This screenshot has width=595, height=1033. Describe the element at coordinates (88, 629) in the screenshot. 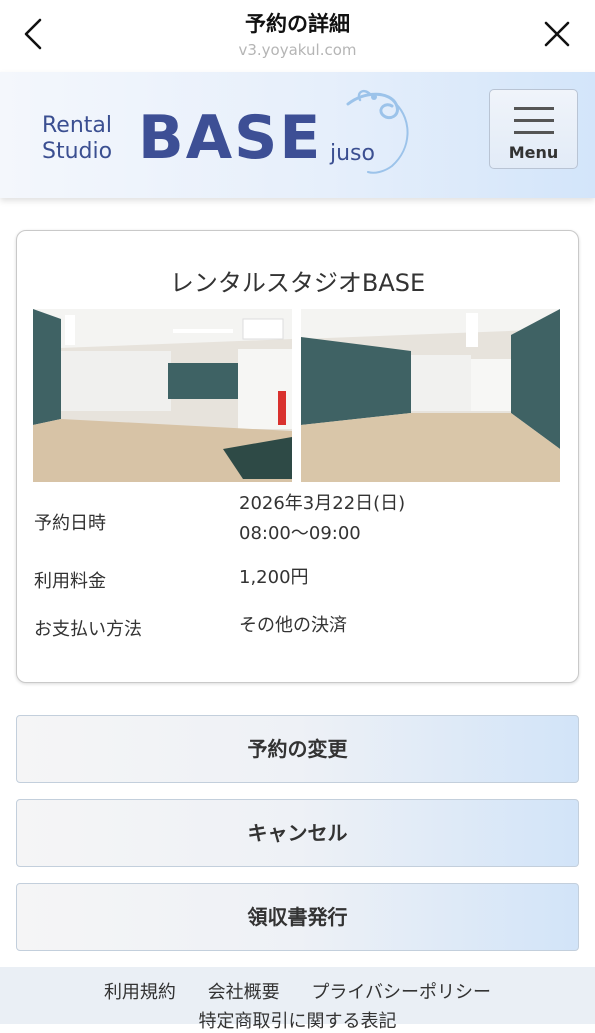

I see `payment-label: お支払い方法` at that location.